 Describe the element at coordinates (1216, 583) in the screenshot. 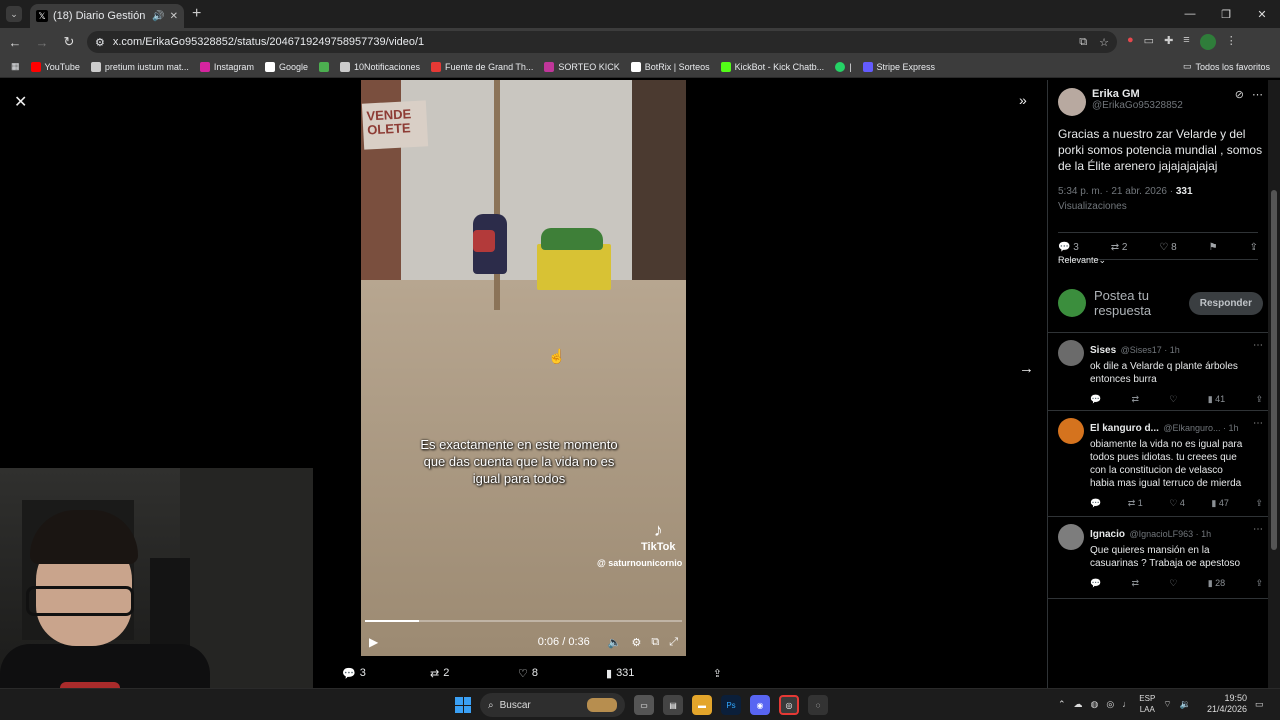

I see `reply-views: ▮ 28` at that location.